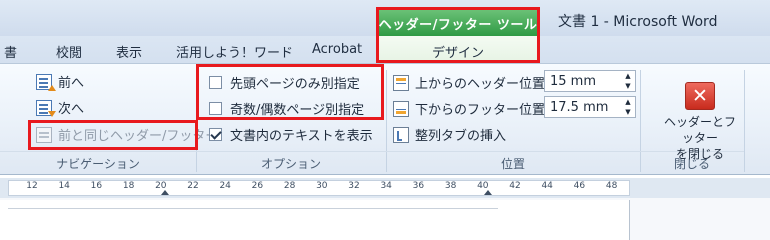  Describe the element at coordinates (401, 134) in the screenshot. I see `alignment-tab-icon` at that location.